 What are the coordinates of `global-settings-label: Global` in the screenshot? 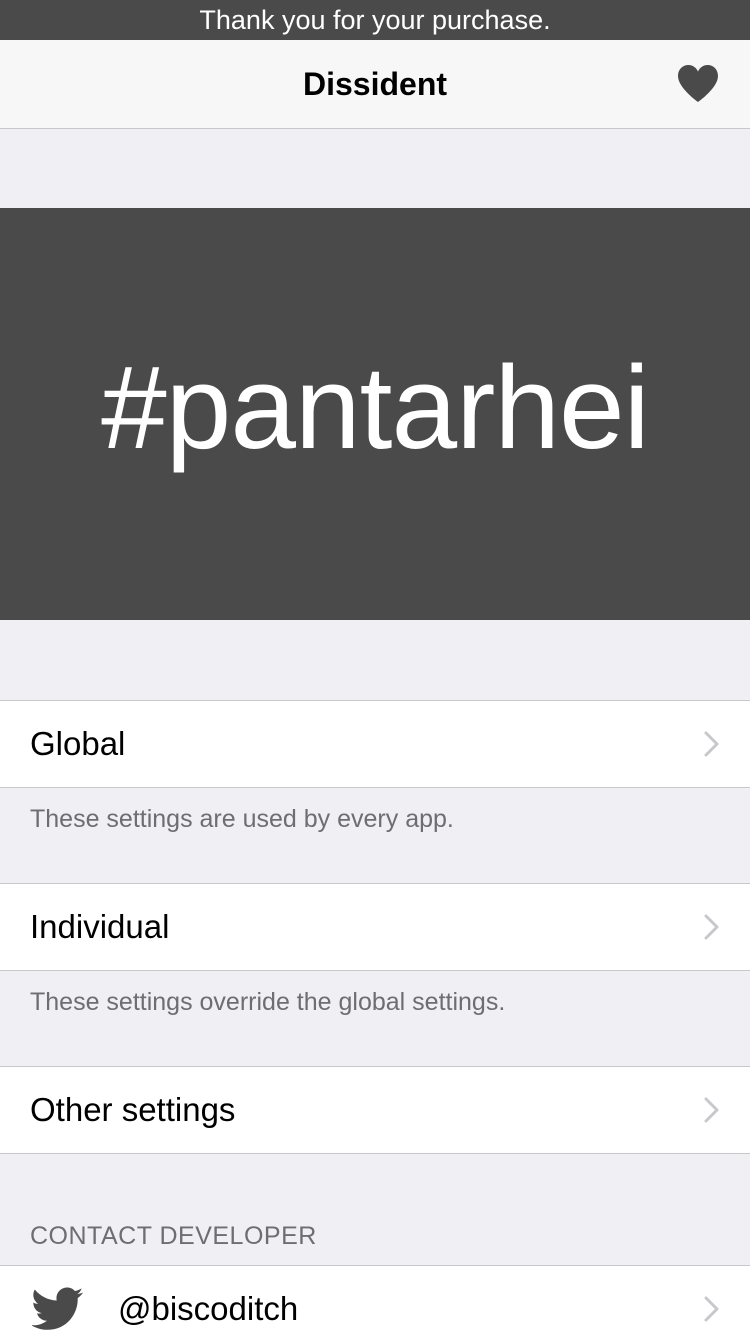 It's located at (78, 743).